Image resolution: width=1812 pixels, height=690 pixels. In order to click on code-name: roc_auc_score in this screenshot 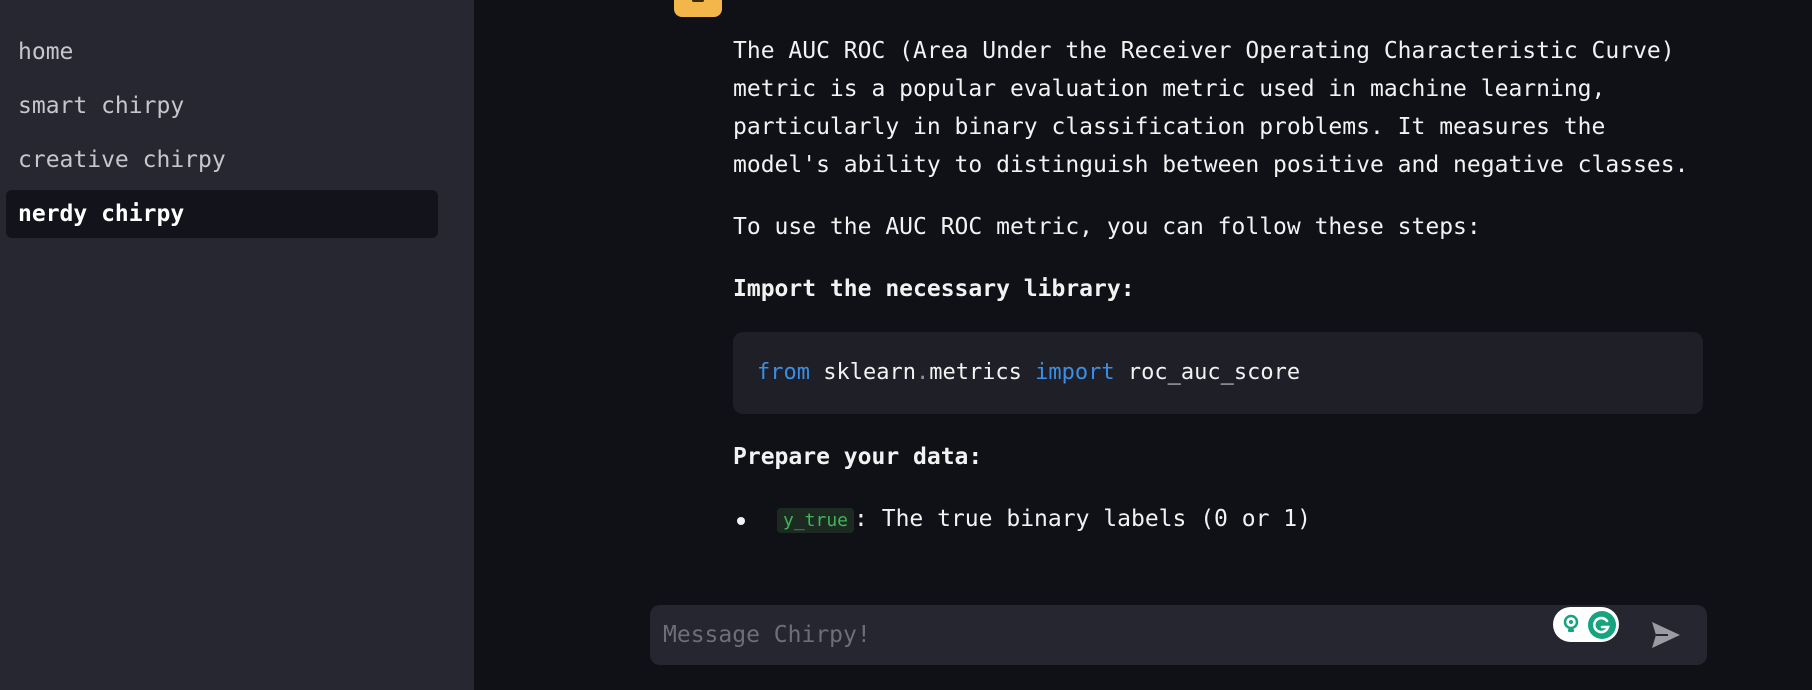, I will do `click(1214, 372)`.